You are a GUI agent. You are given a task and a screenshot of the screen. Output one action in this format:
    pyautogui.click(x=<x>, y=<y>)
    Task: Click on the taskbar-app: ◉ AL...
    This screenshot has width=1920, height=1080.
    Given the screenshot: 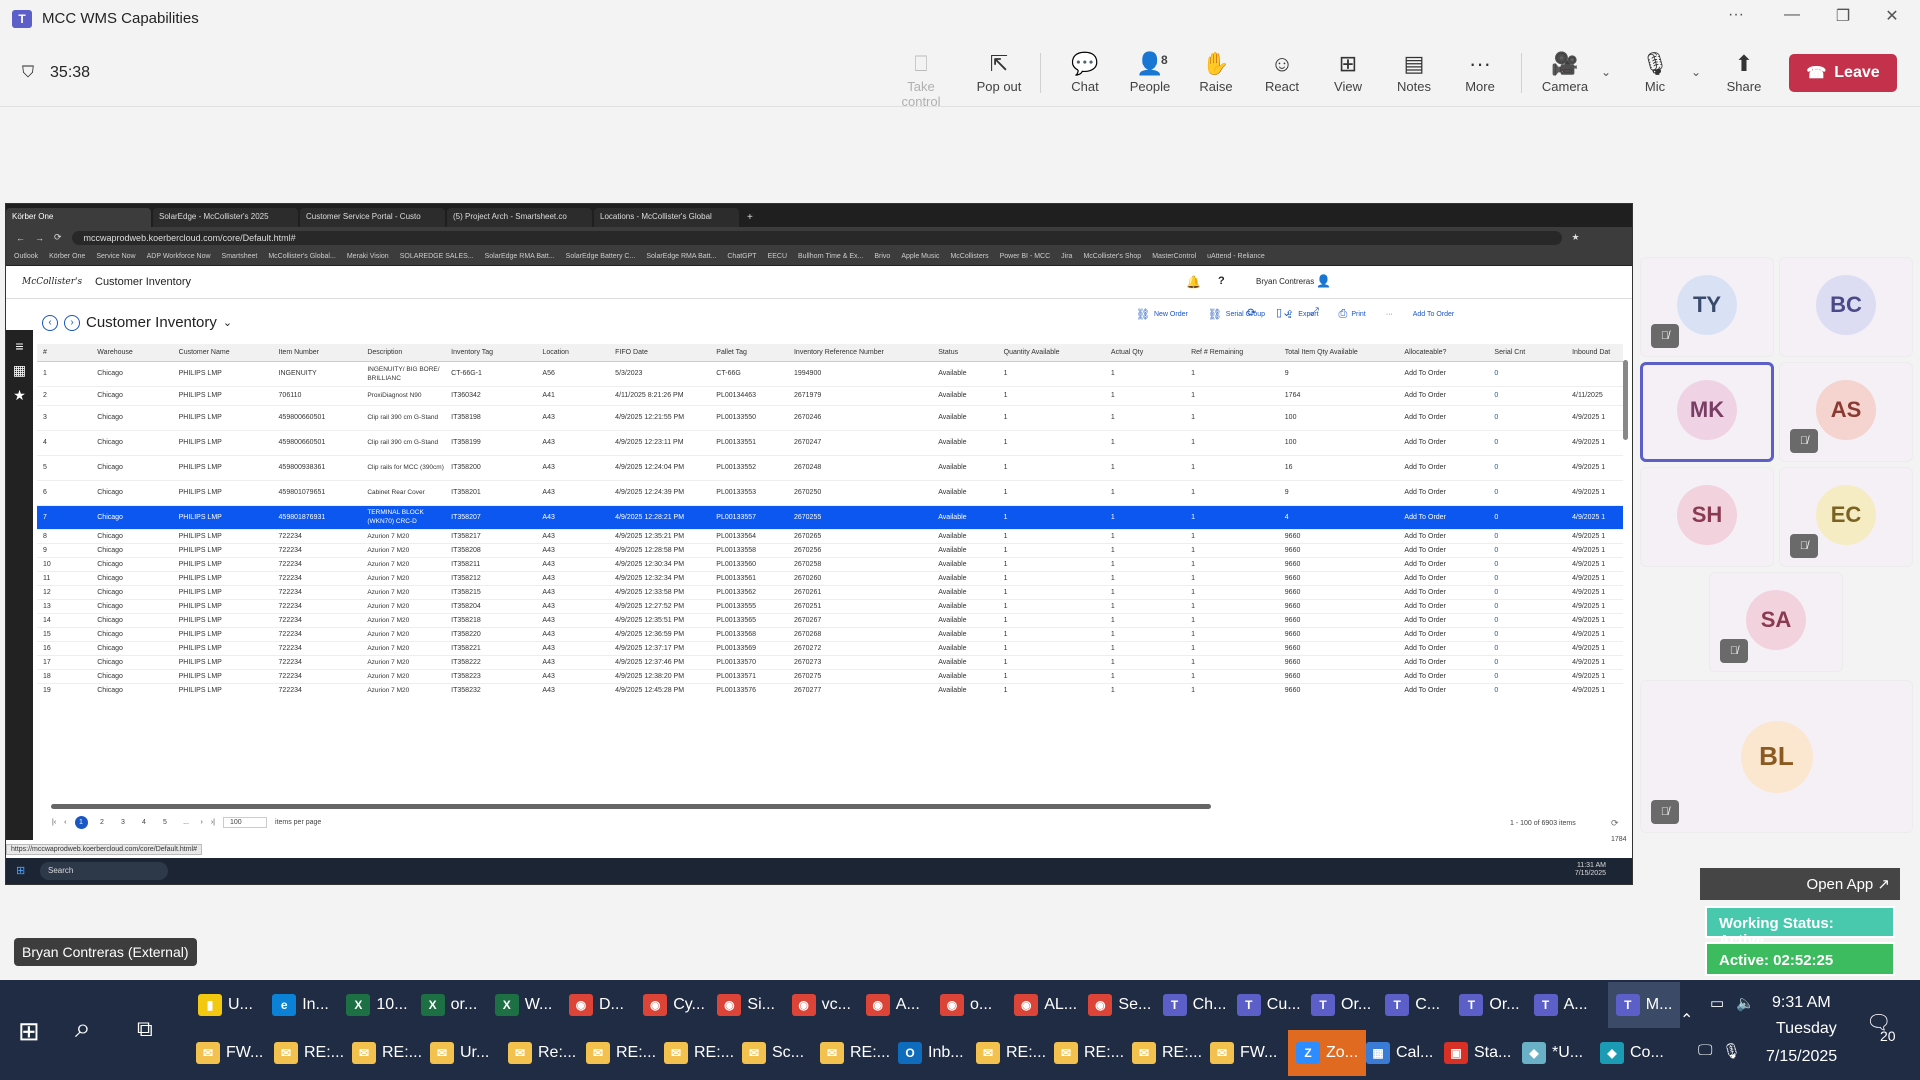 What is the action you would take?
    pyautogui.click(x=1045, y=1005)
    